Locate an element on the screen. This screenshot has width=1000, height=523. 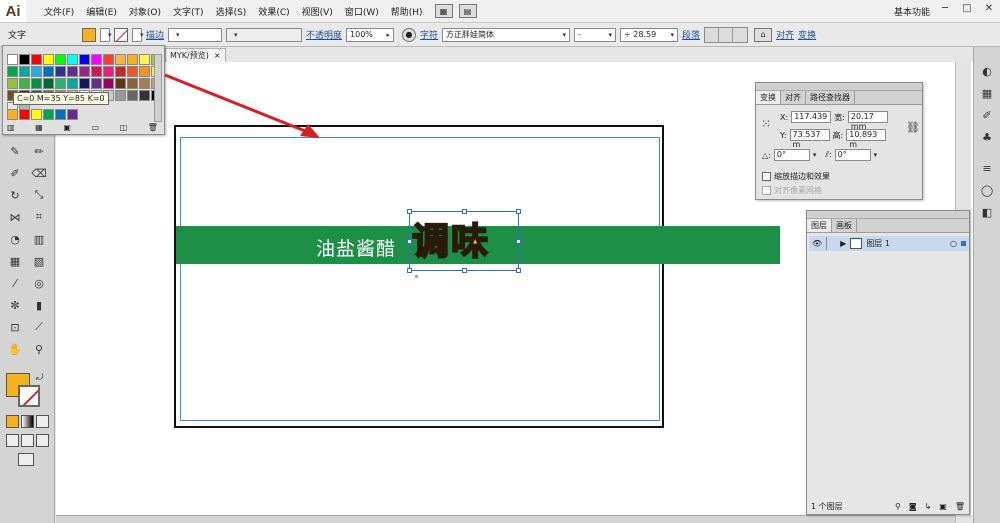
paragraph-link: 段落 is located at coordinates (691, 34).